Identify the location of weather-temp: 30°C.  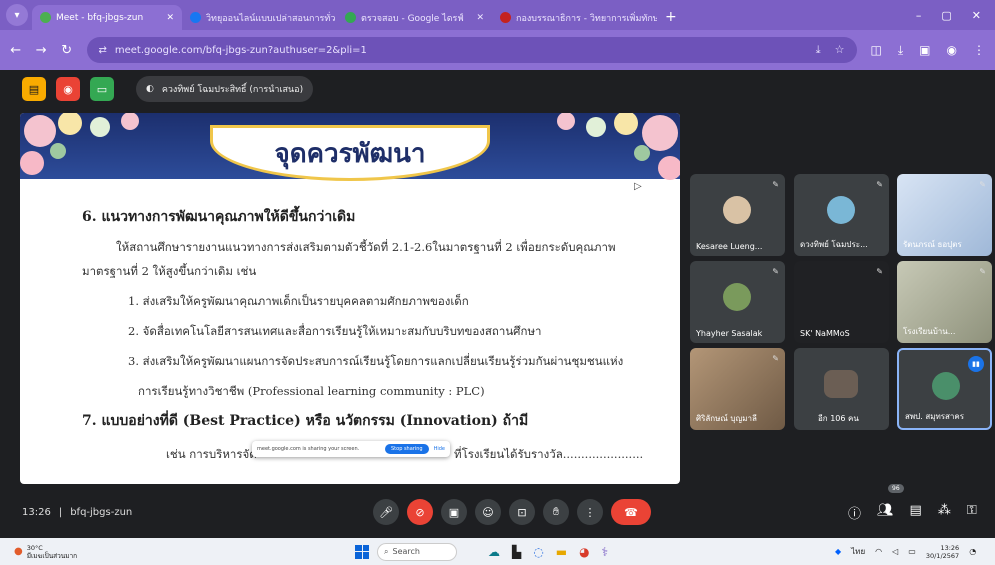
(34, 547).